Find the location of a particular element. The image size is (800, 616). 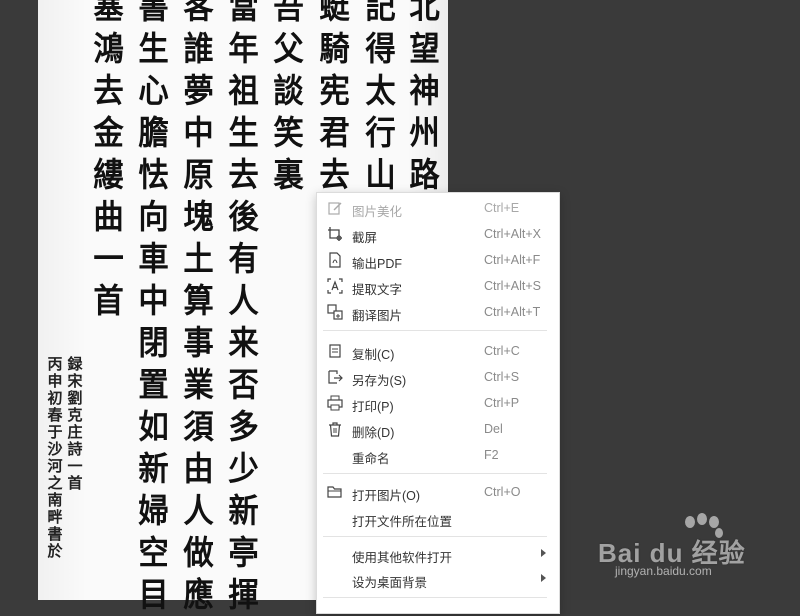

menu-item-open-file-location: 打开文件所在位置 is located at coordinates (438, 518).